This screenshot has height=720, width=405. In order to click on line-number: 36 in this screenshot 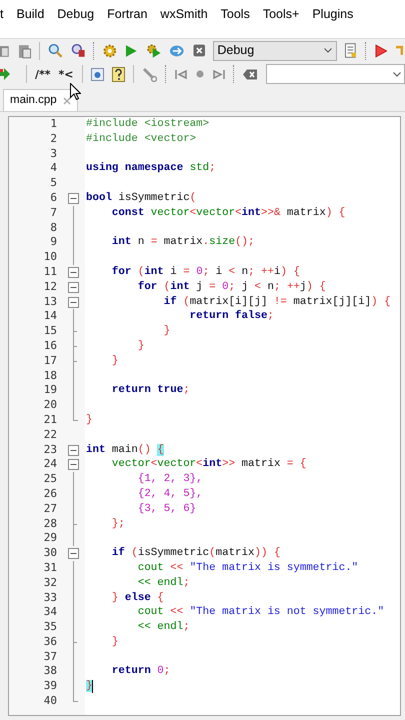, I will do `click(50, 641)`.